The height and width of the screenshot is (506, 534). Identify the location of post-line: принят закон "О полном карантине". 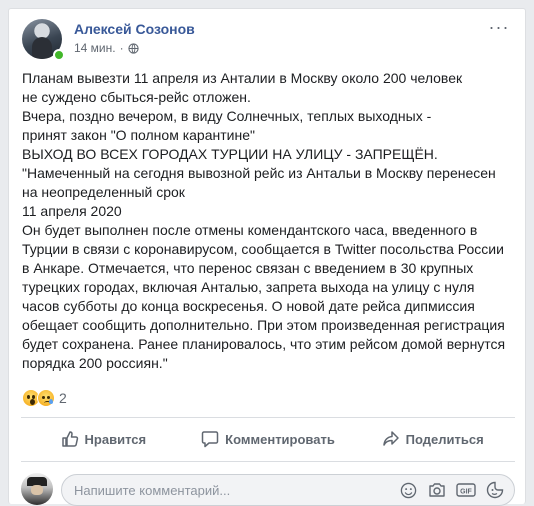
(138, 135).